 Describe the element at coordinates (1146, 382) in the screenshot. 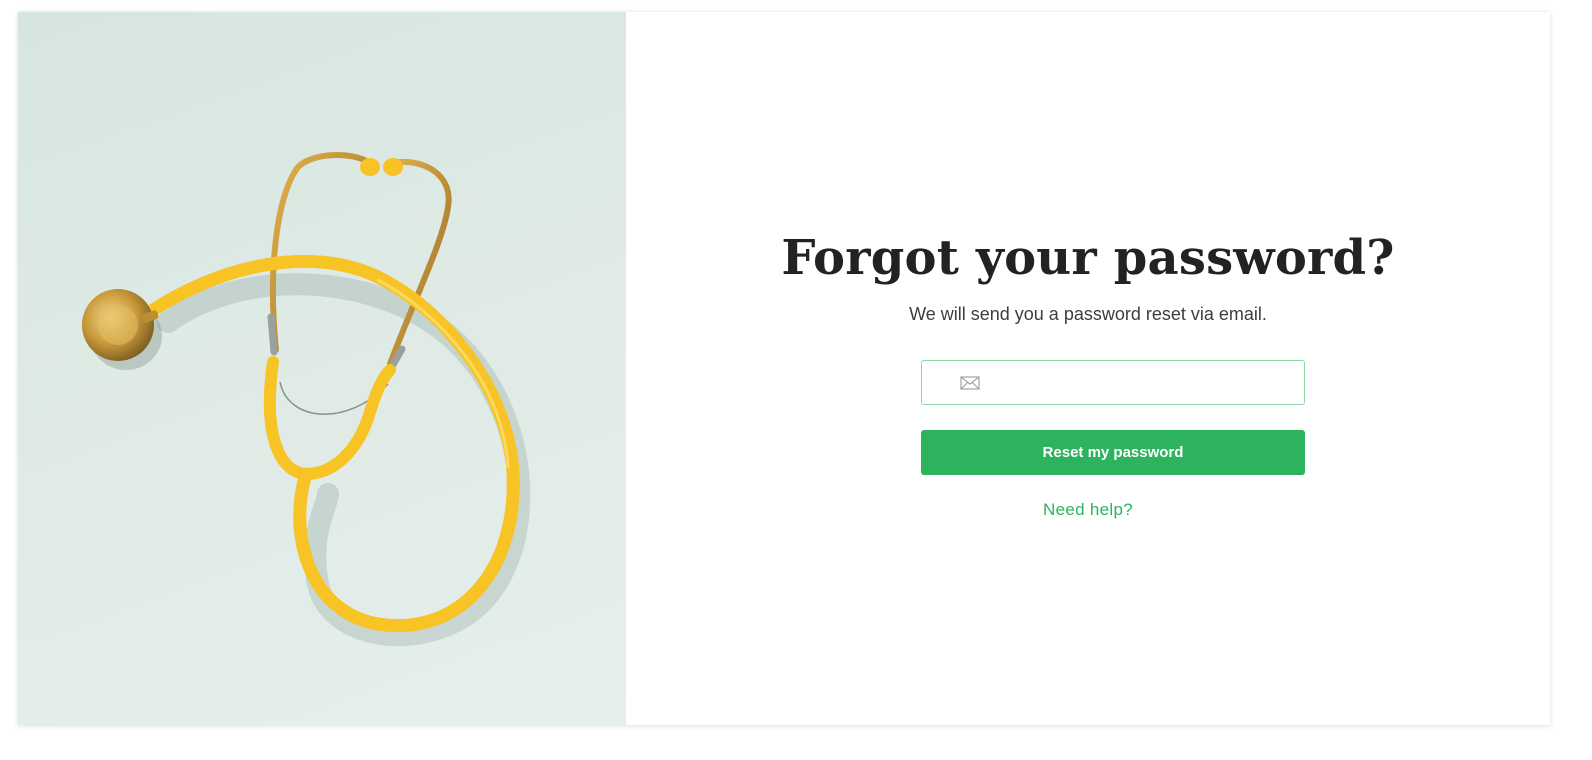

I see `email-input` at that location.